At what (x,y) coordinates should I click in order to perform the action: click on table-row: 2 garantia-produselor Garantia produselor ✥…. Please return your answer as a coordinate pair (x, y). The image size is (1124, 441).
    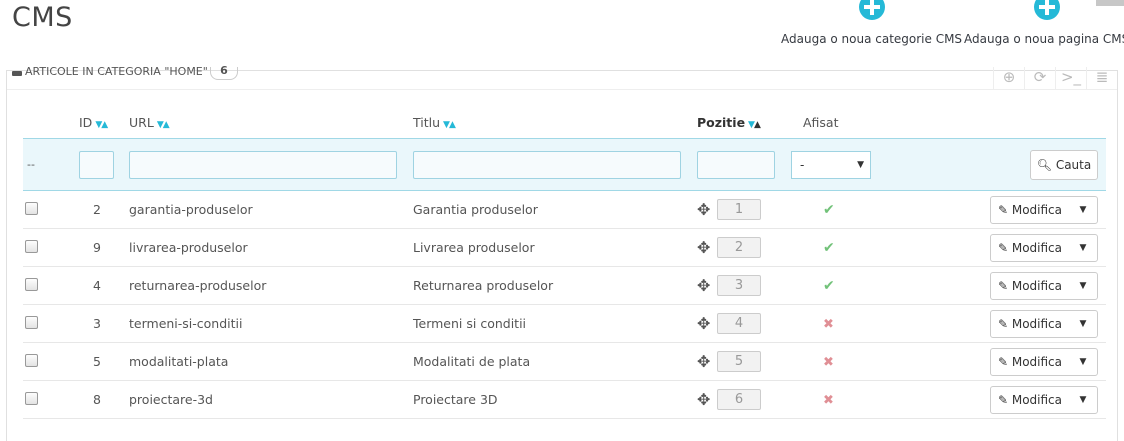
    Looking at the image, I should click on (564, 209).